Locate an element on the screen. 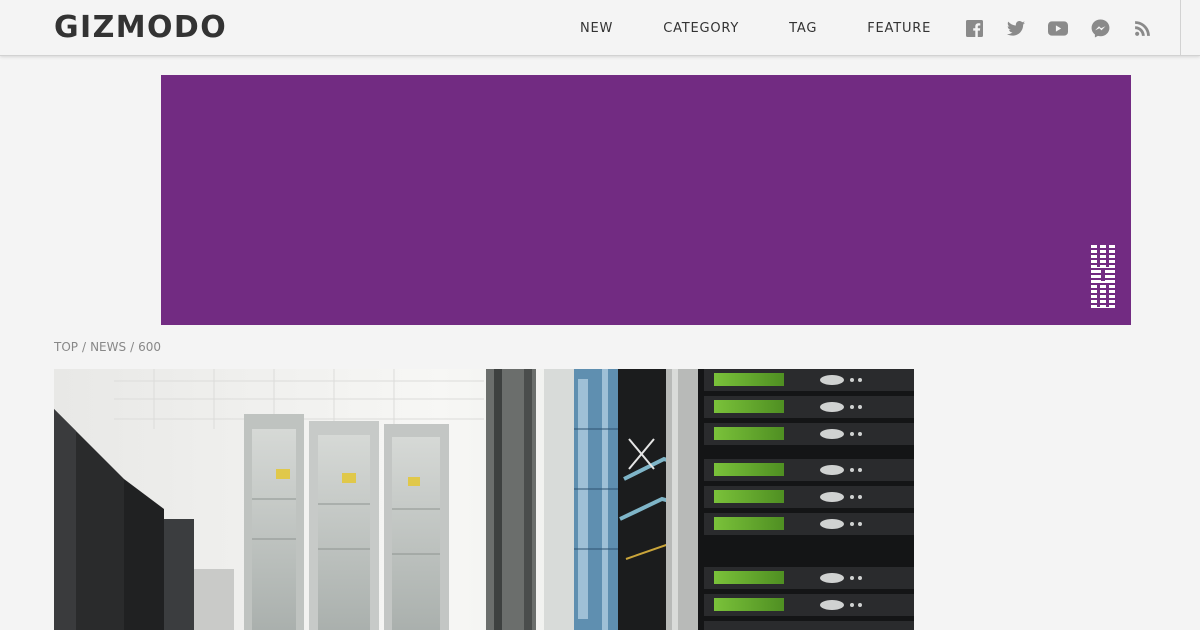 The width and height of the screenshot is (1200, 630). breadcrumb-top: TOP is located at coordinates (66, 347).